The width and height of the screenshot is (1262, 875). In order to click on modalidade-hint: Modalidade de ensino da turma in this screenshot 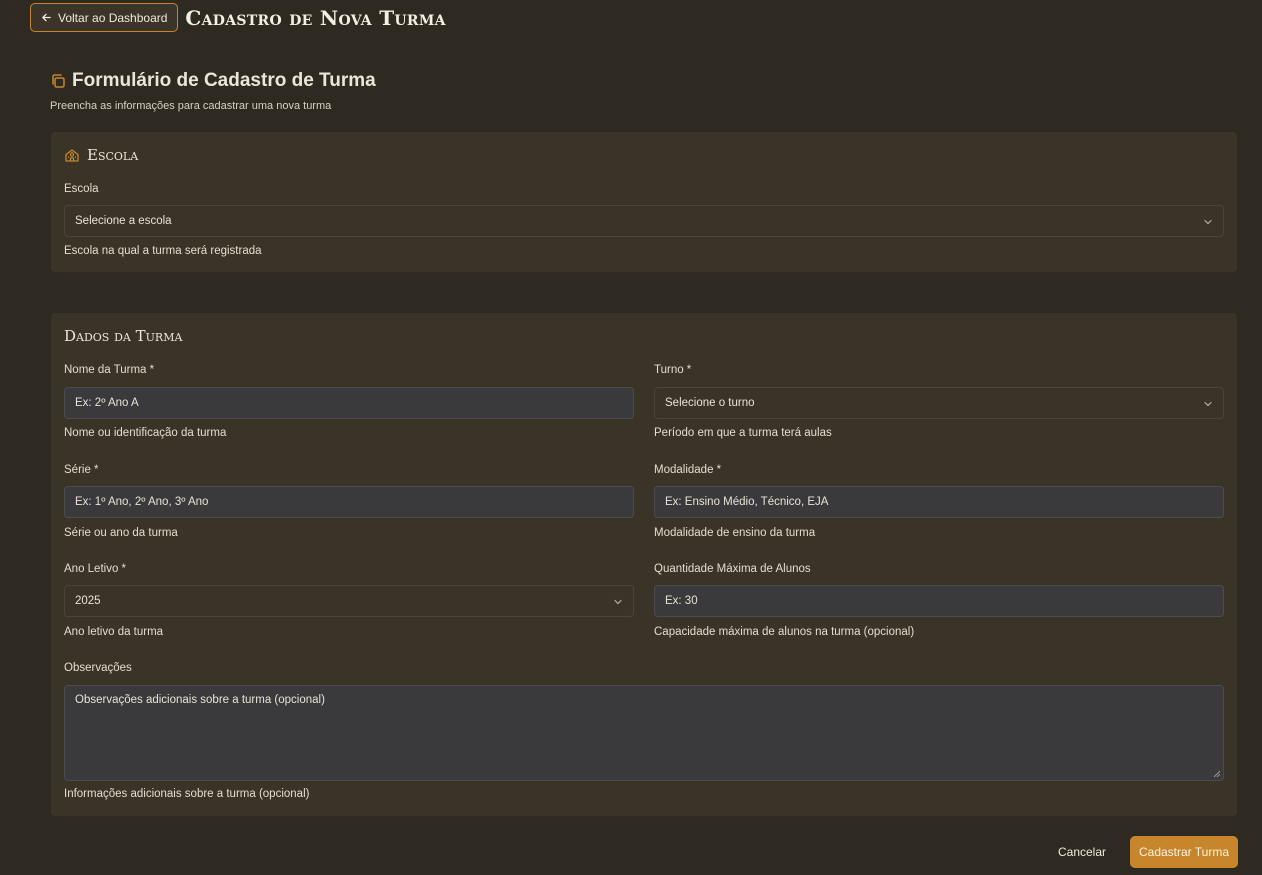, I will do `click(735, 533)`.